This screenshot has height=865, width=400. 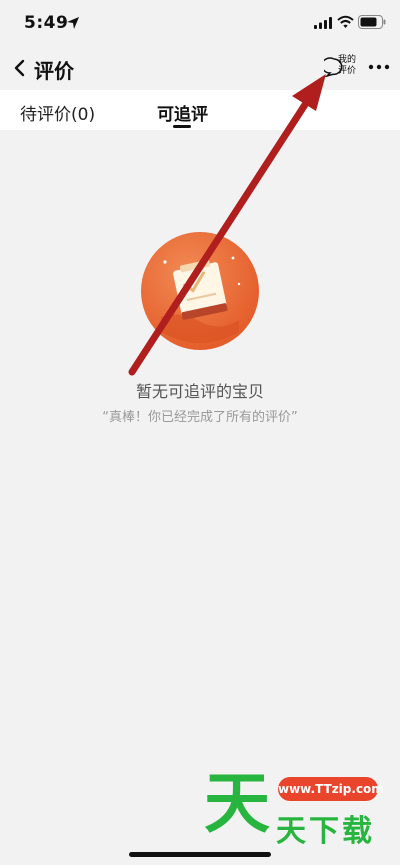 I want to click on my-review-button: 我的 评价, so click(x=341, y=70).